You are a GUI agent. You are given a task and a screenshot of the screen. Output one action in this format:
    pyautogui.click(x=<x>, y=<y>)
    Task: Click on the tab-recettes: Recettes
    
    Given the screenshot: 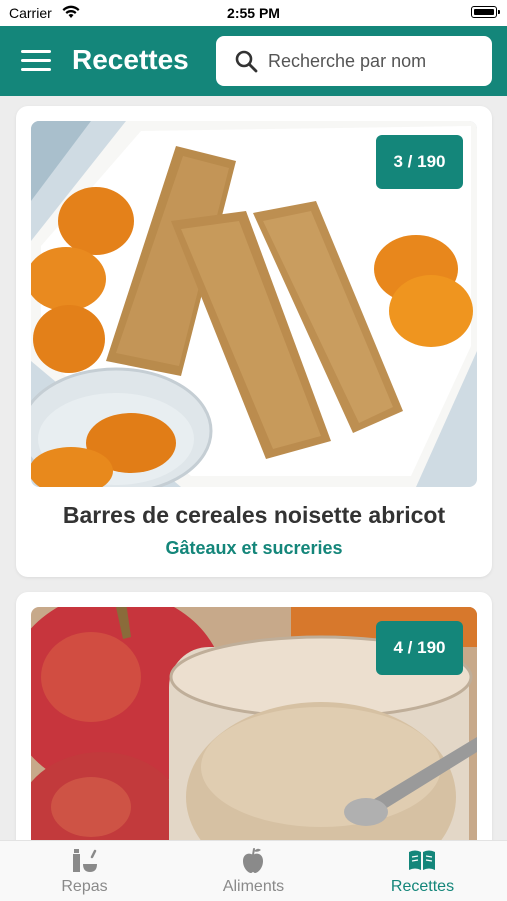 What is the action you would take?
    pyautogui.click(x=422, y=871)
    